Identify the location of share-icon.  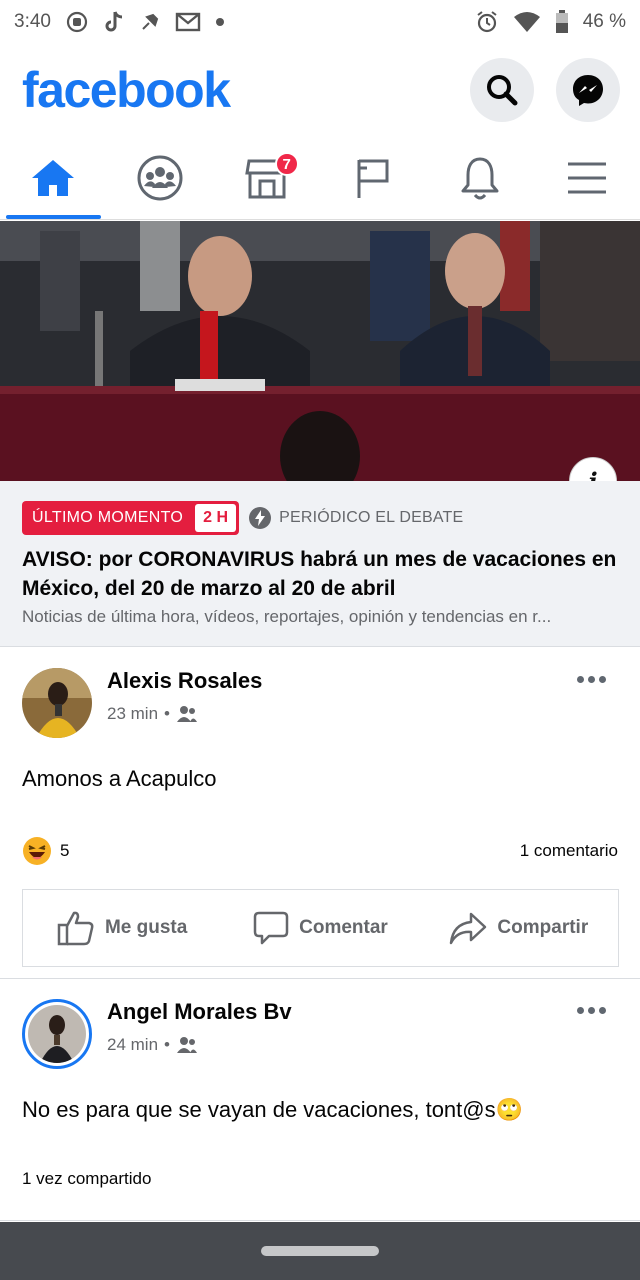
(468, 928).